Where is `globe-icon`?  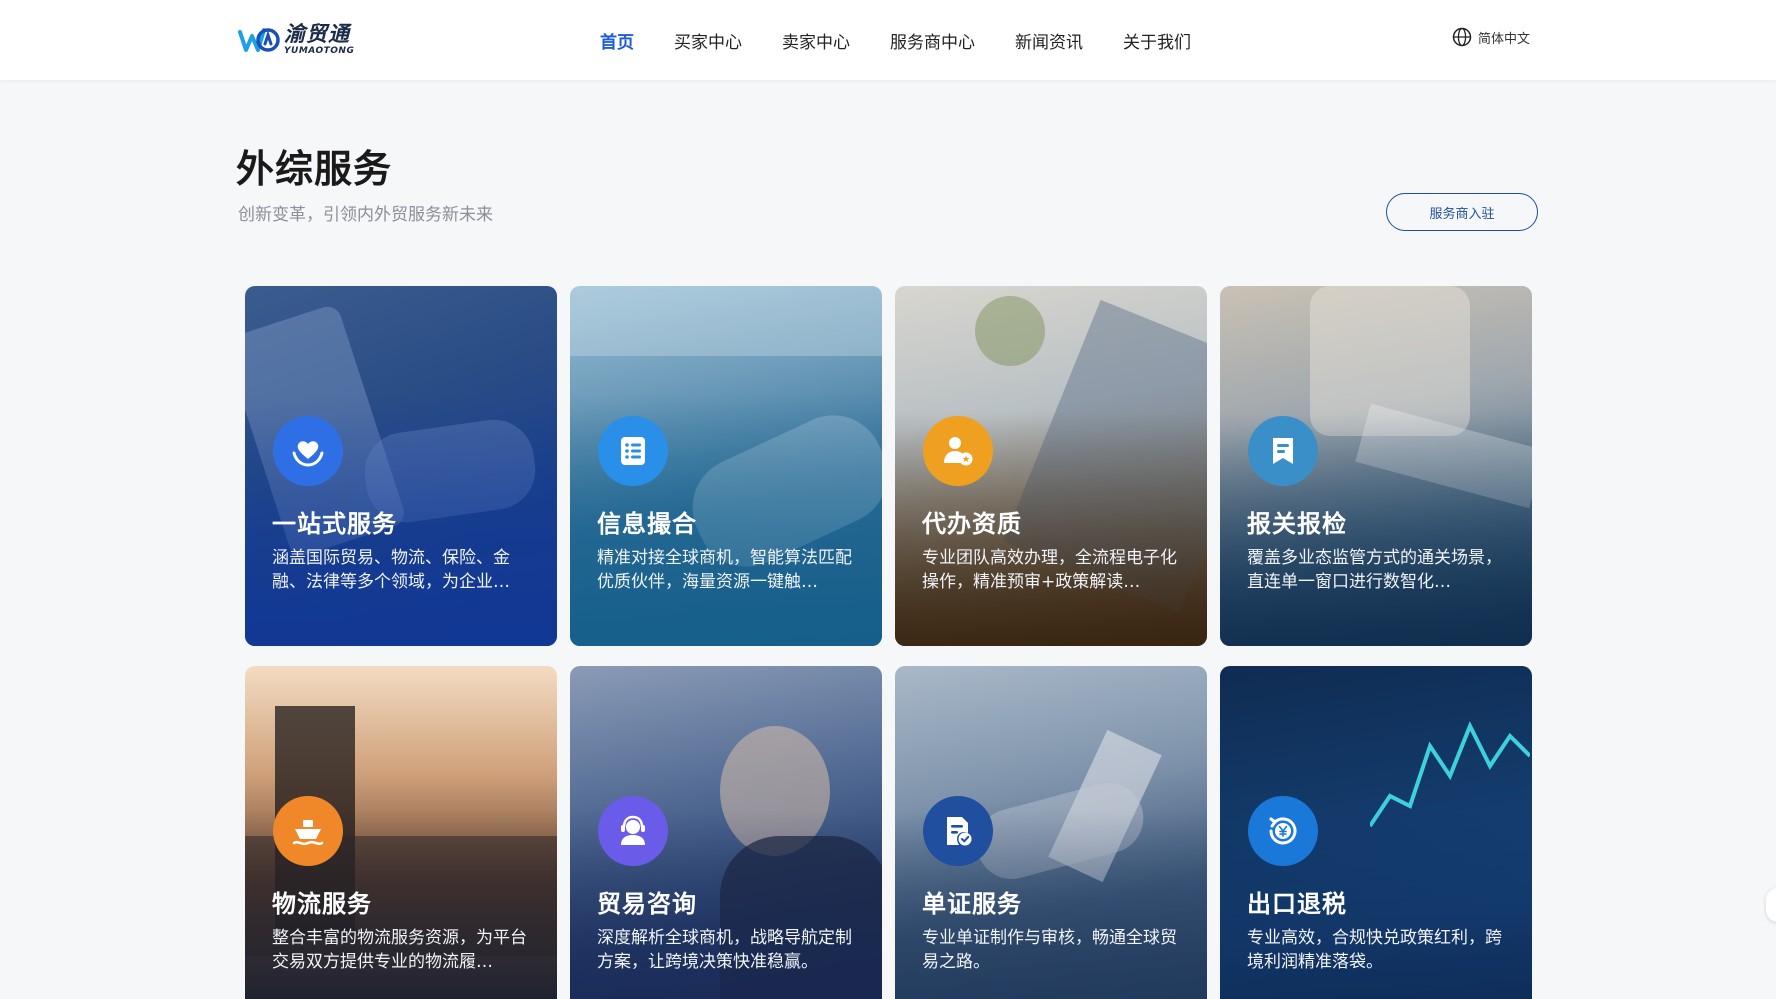
globe-icon is located at coordinates (1462, 37).